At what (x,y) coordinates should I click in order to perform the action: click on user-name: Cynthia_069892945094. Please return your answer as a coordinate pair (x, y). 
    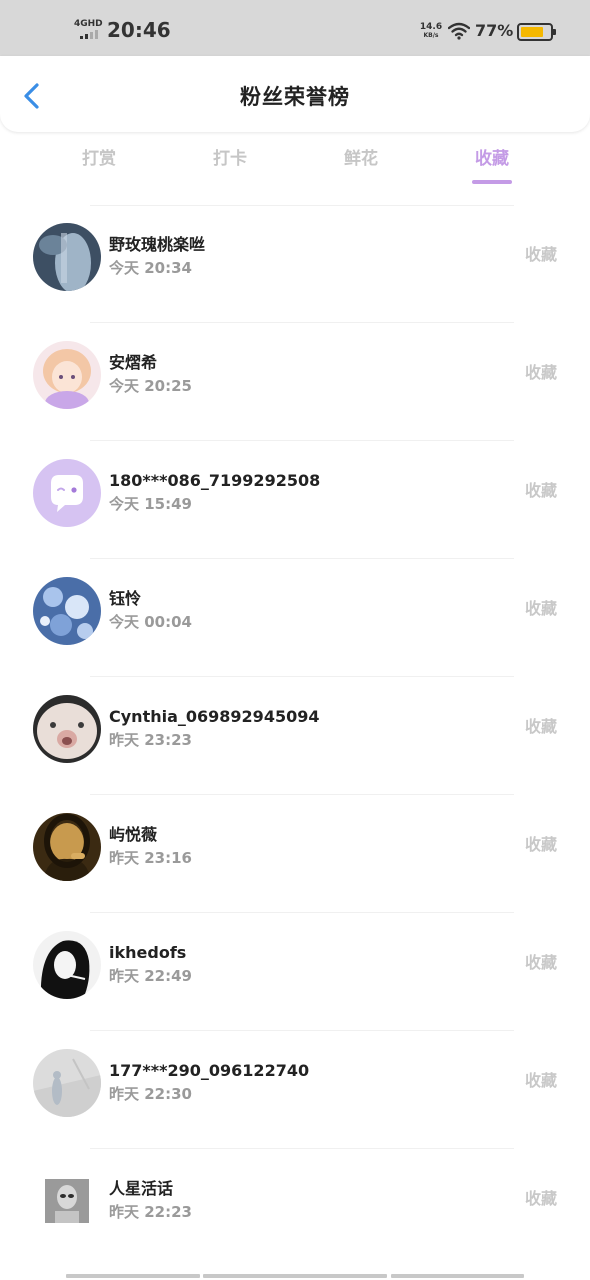
    Looking at the image, I should click on (214, 716).